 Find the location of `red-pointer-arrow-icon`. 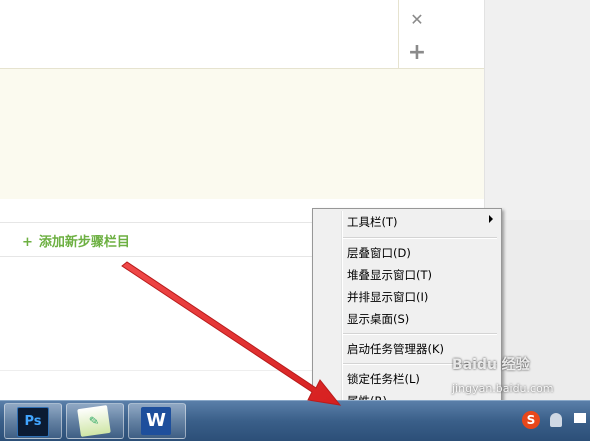

red-pointer-arrow-icon is located at coordinates (231, 333).